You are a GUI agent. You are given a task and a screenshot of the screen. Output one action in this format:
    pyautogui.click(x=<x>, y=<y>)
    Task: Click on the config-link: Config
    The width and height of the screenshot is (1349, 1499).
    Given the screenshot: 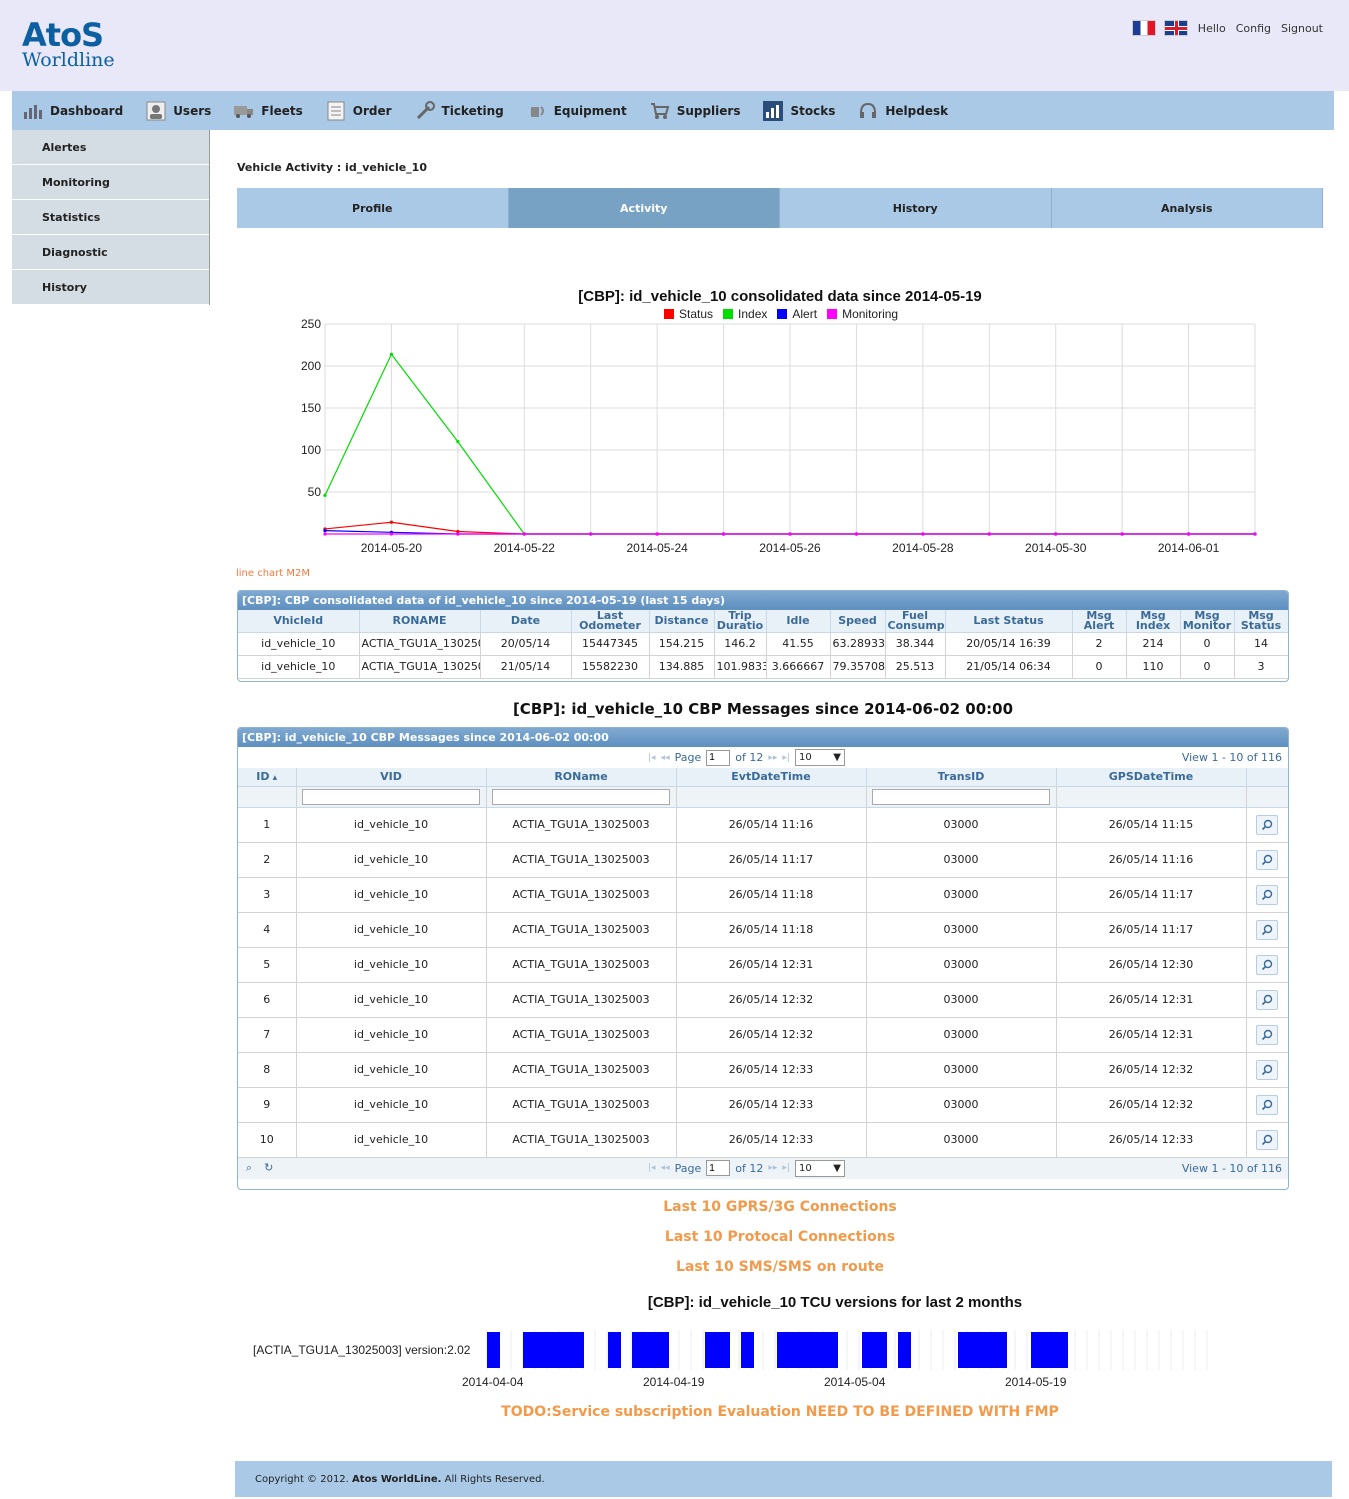 What is the action you would take?
    pyautogui.click(x=1253, y=28)
    